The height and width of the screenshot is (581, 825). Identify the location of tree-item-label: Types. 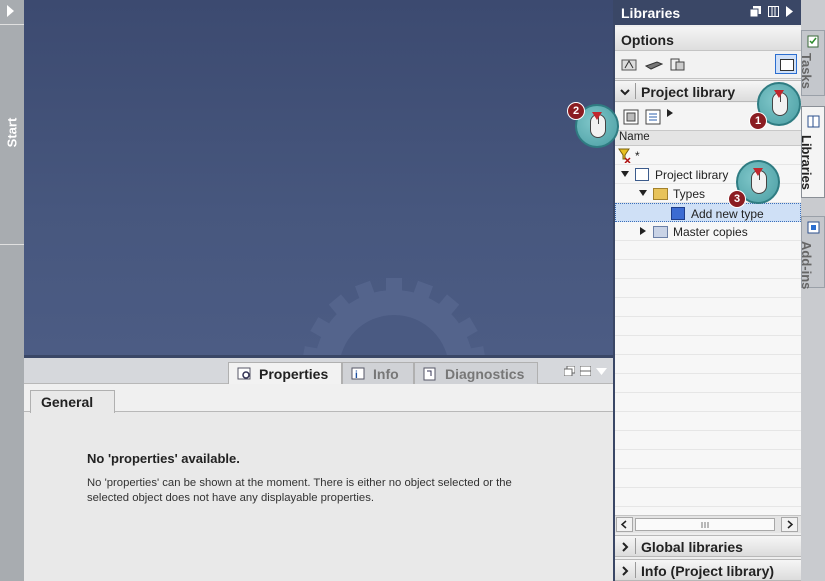
(689, 194).